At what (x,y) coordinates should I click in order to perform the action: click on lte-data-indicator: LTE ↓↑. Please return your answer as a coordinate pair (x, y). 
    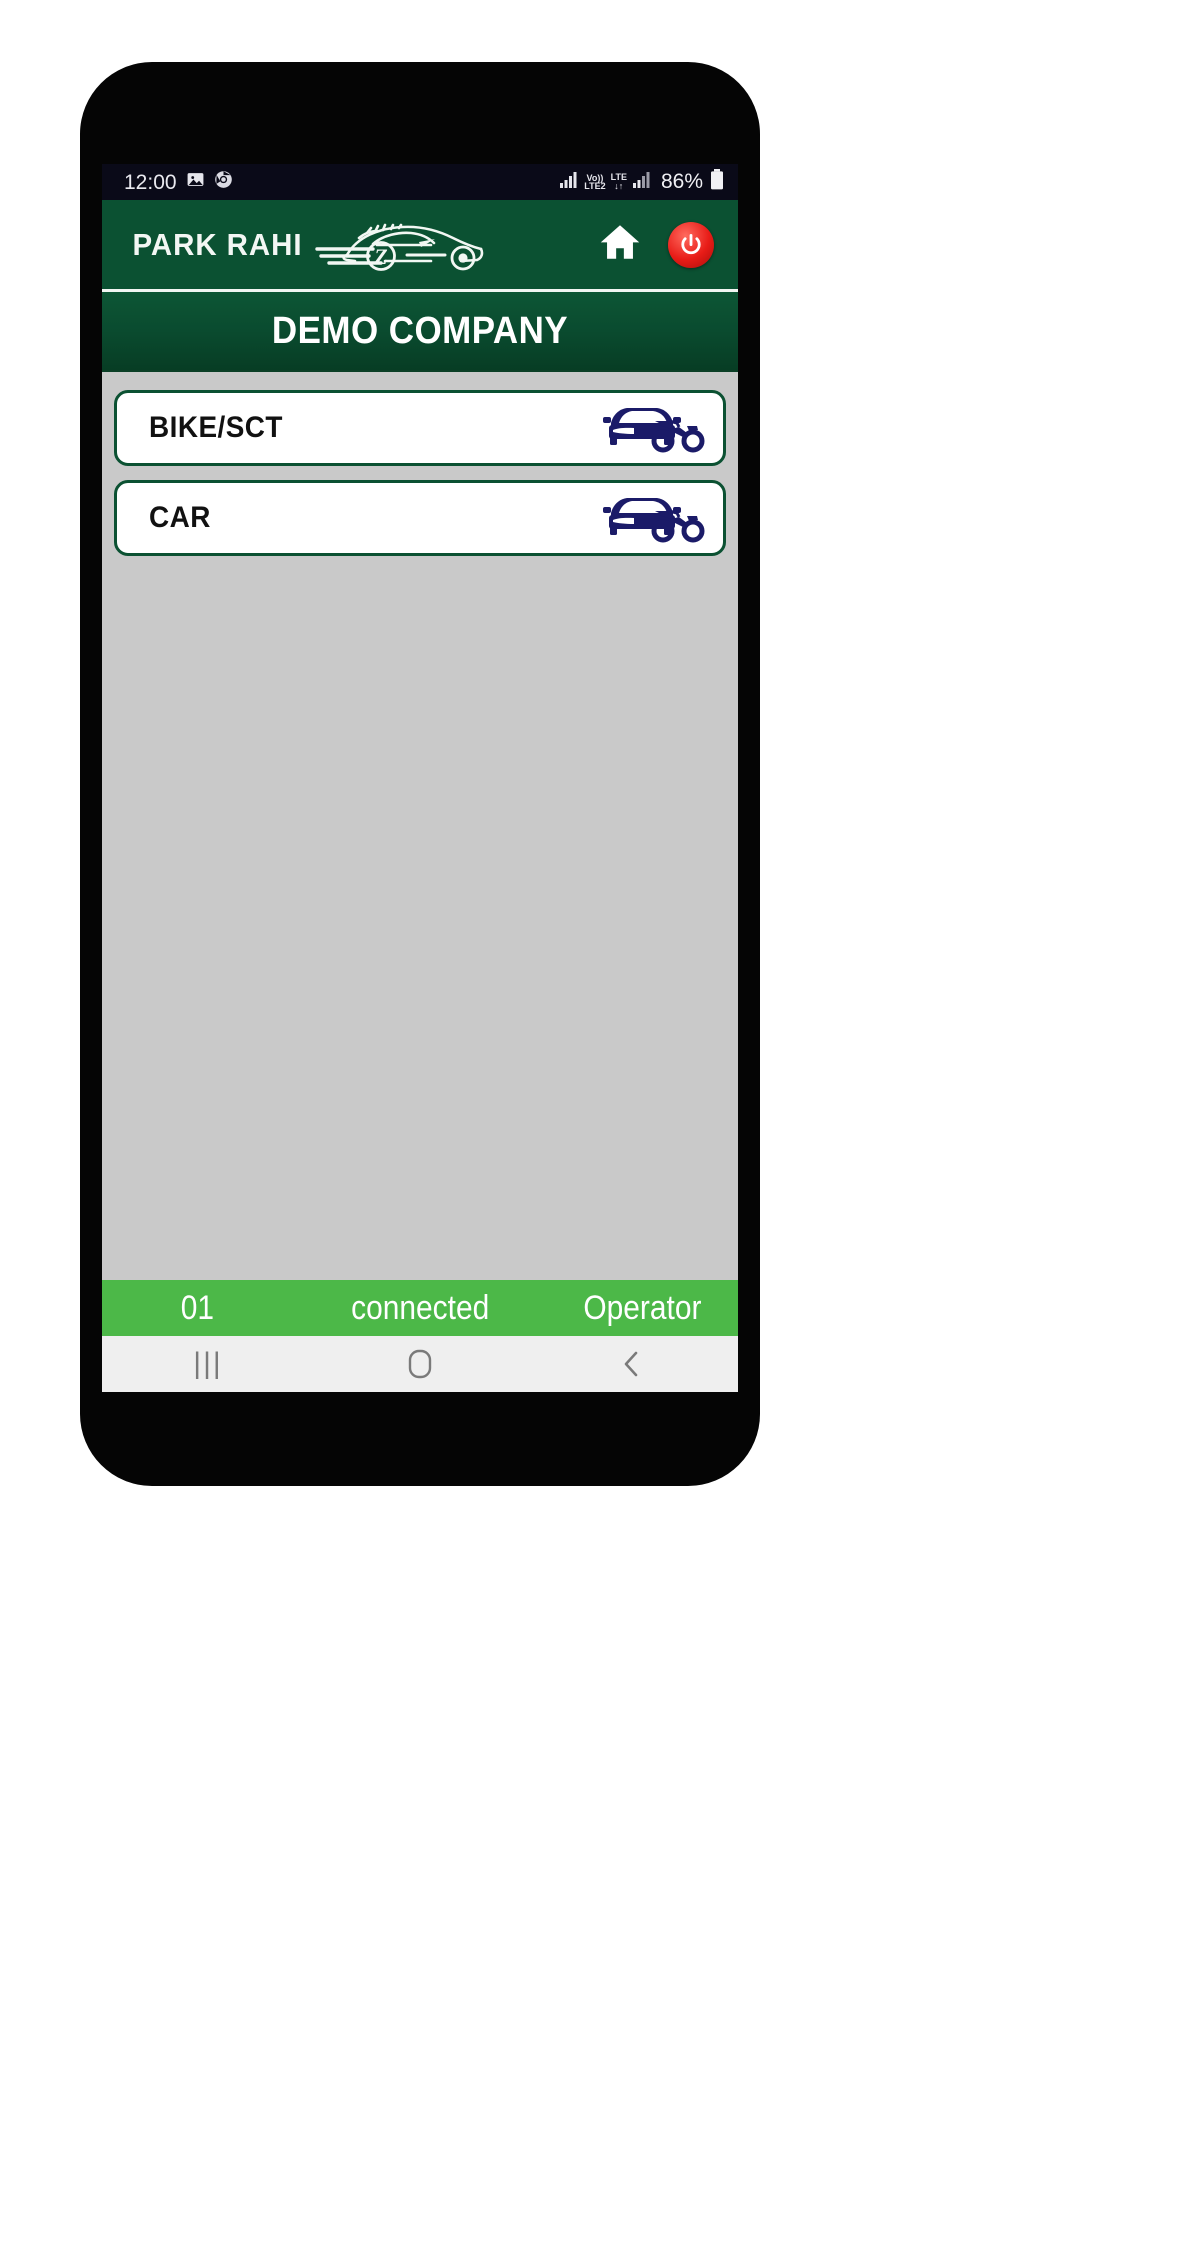
    Looking at the image, I should click on (619, 181).